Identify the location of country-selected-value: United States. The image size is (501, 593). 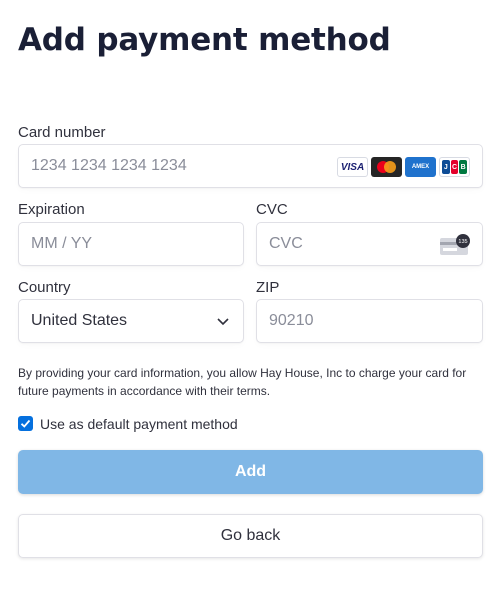
(79, 320).